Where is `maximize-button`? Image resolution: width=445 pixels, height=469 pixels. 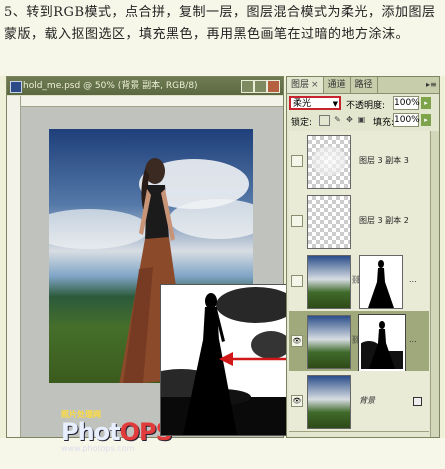
maximize-button is located at coordinates (260, 86).